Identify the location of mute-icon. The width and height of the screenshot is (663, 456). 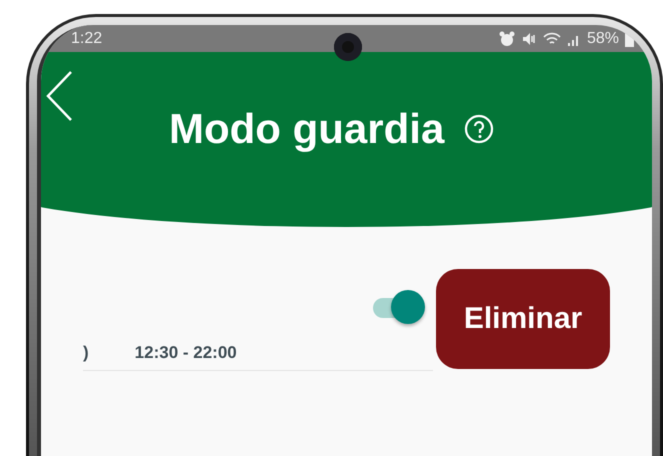
(528, 38).